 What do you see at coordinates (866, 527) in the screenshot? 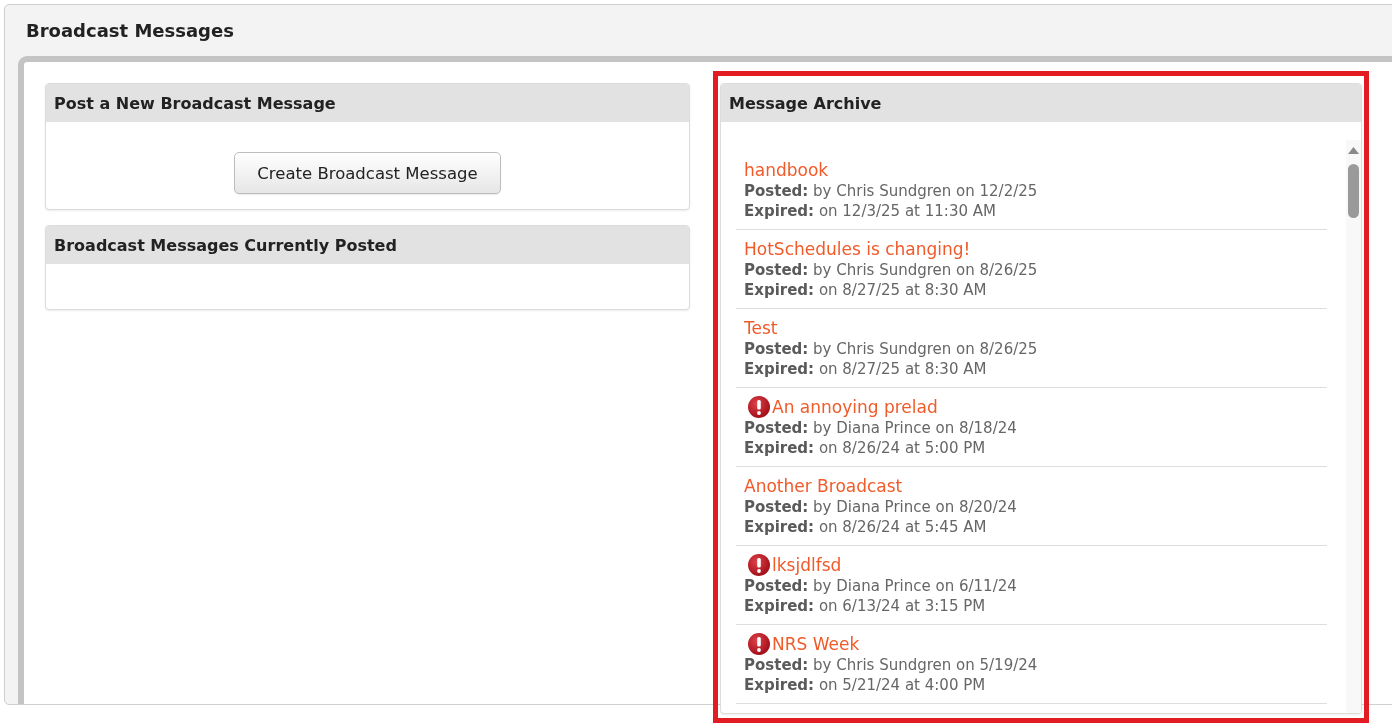
I see `expired-info: Expired: on 8/26/24 at 5:45 AM` at bounding box center [866, 527].